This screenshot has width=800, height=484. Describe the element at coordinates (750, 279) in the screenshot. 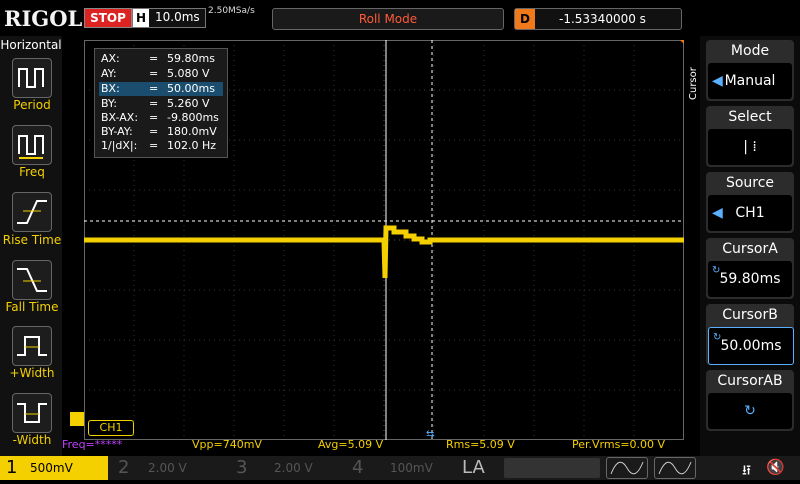

I see `cursor-a-value: ↻ 59.80ms` at that location.